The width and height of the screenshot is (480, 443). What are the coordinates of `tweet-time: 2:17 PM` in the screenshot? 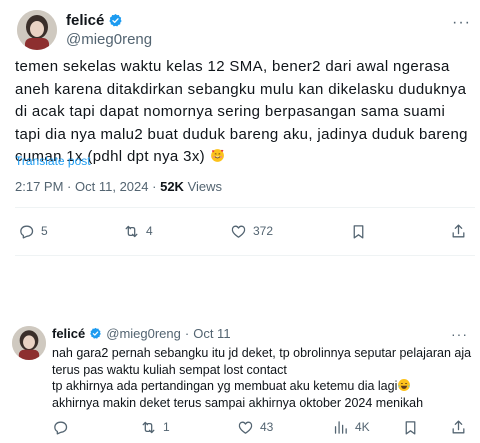 It's located at (39, 186).